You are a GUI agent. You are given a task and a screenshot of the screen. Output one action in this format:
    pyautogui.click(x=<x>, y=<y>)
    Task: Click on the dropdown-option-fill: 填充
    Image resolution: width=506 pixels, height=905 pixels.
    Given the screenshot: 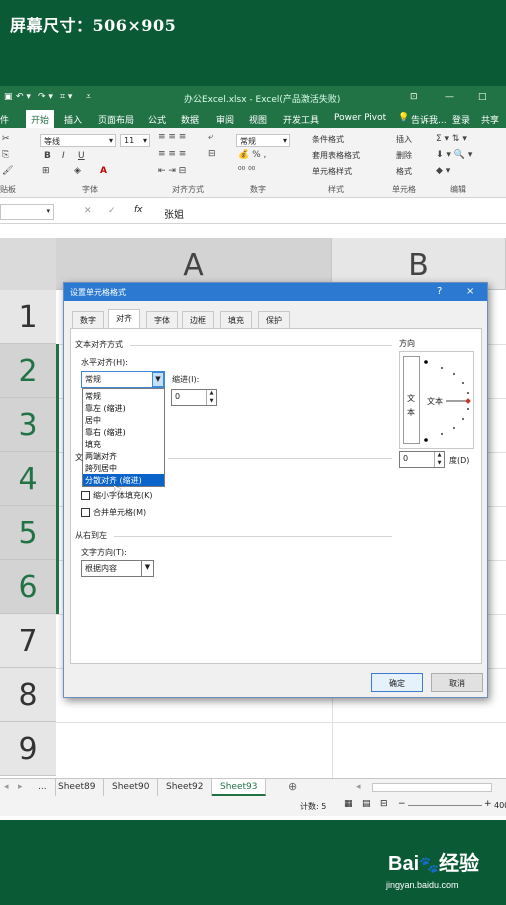 What is the action you would take?
    pyautogui.click(x=123, y=444)
    